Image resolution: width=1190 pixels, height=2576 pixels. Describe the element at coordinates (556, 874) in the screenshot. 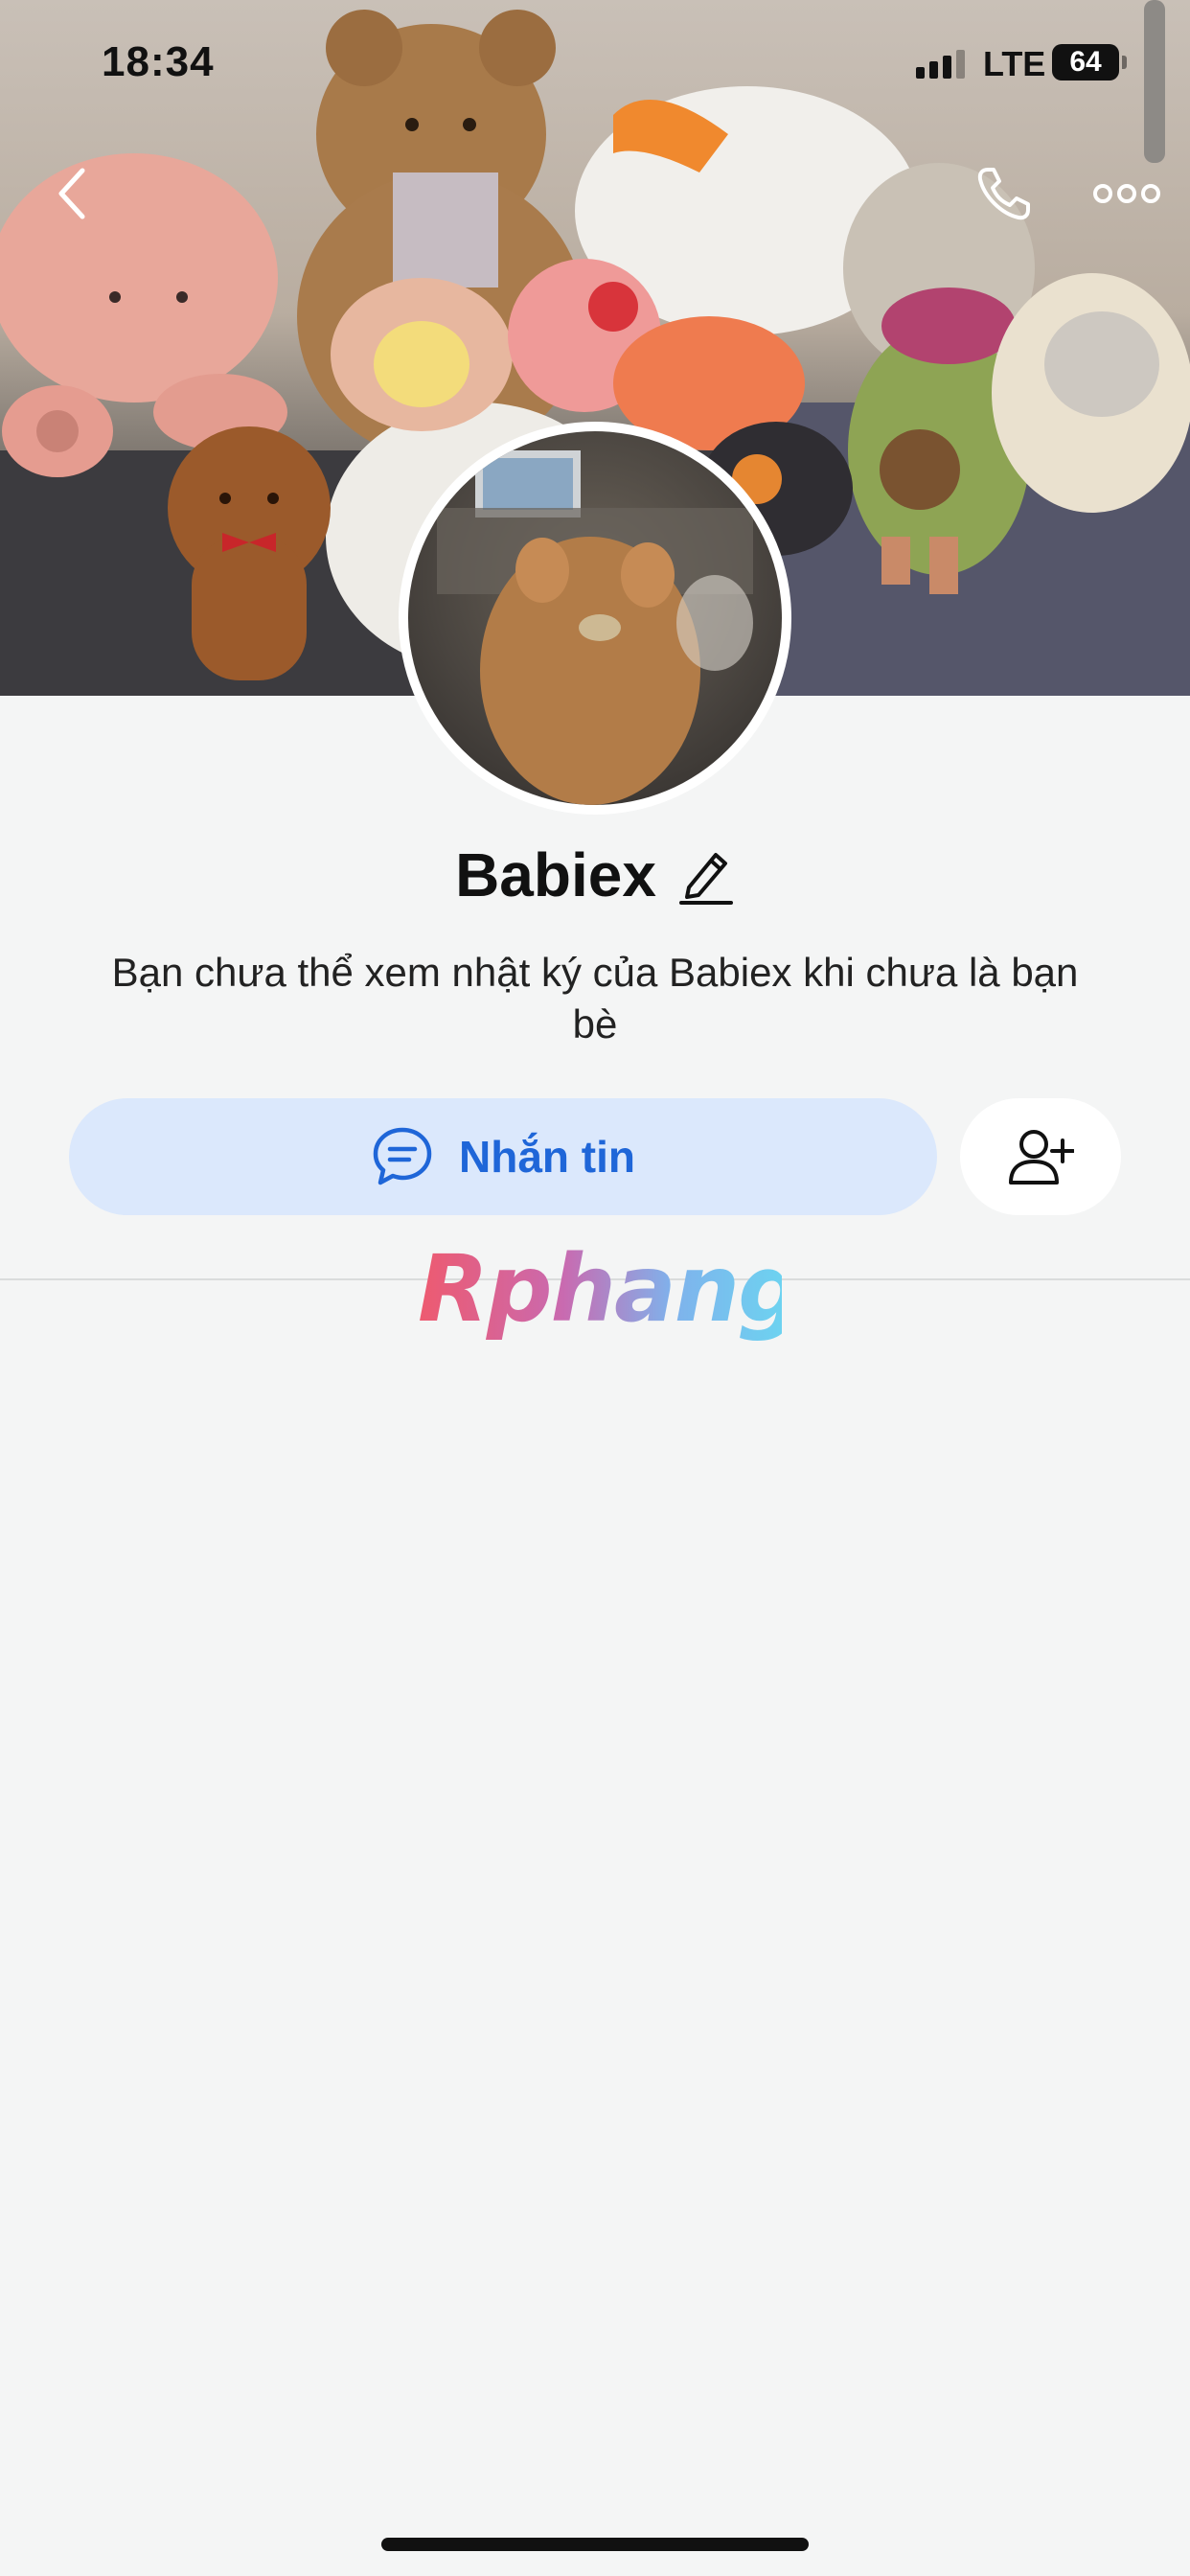

I see `profile-name: Babiex` at that location.